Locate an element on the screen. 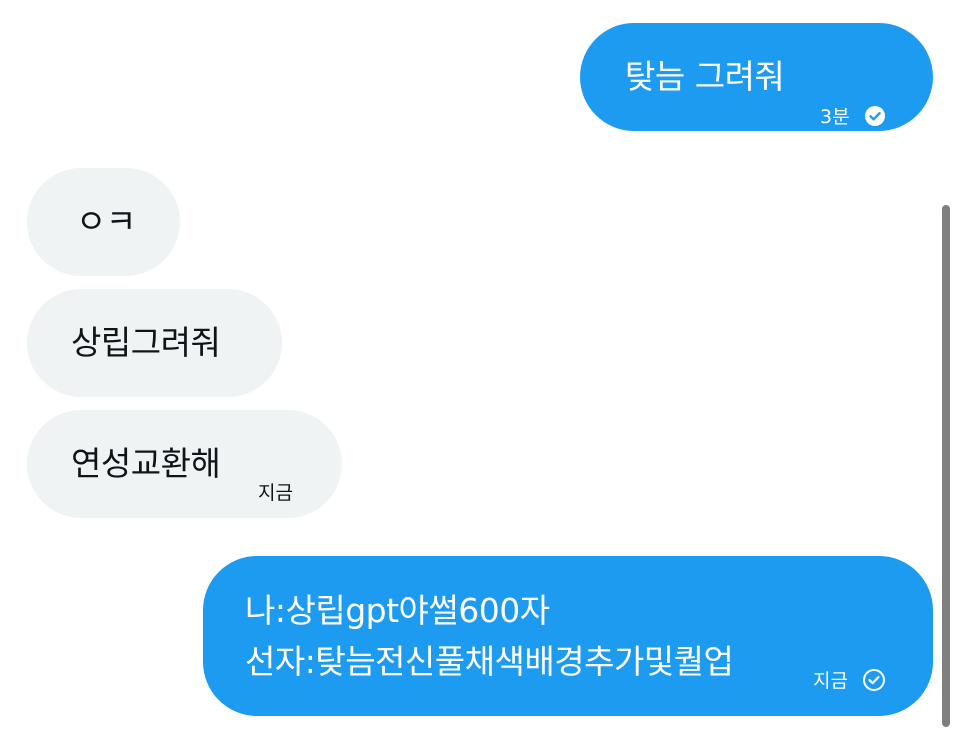 The width and height of the screenshot is (959, 735). message-bubble-incoming: 상립그려줘 is located at coordinates (154, 343).